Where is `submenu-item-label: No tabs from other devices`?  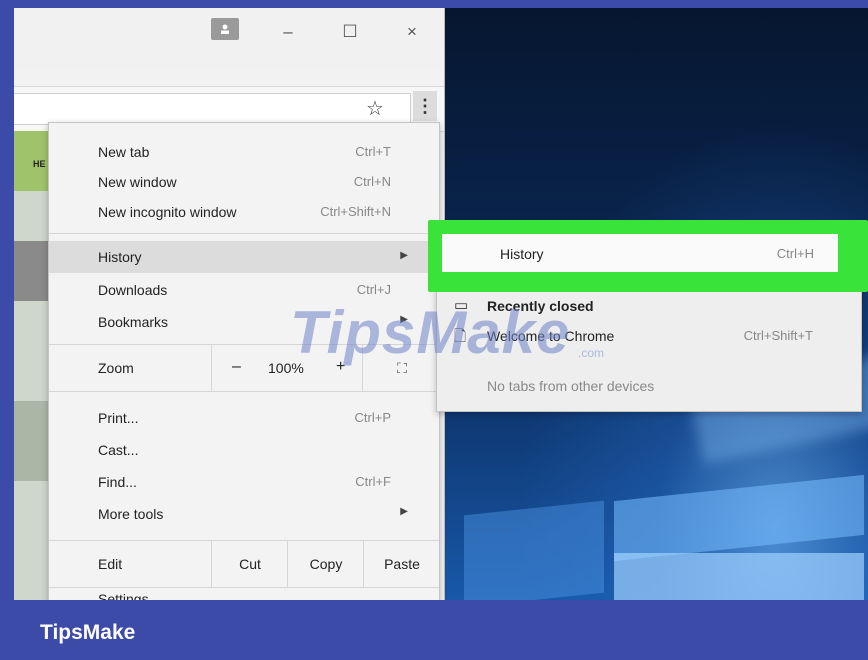
submenu-item-label: No tabs from other devices is located at coordinates (571, 386).